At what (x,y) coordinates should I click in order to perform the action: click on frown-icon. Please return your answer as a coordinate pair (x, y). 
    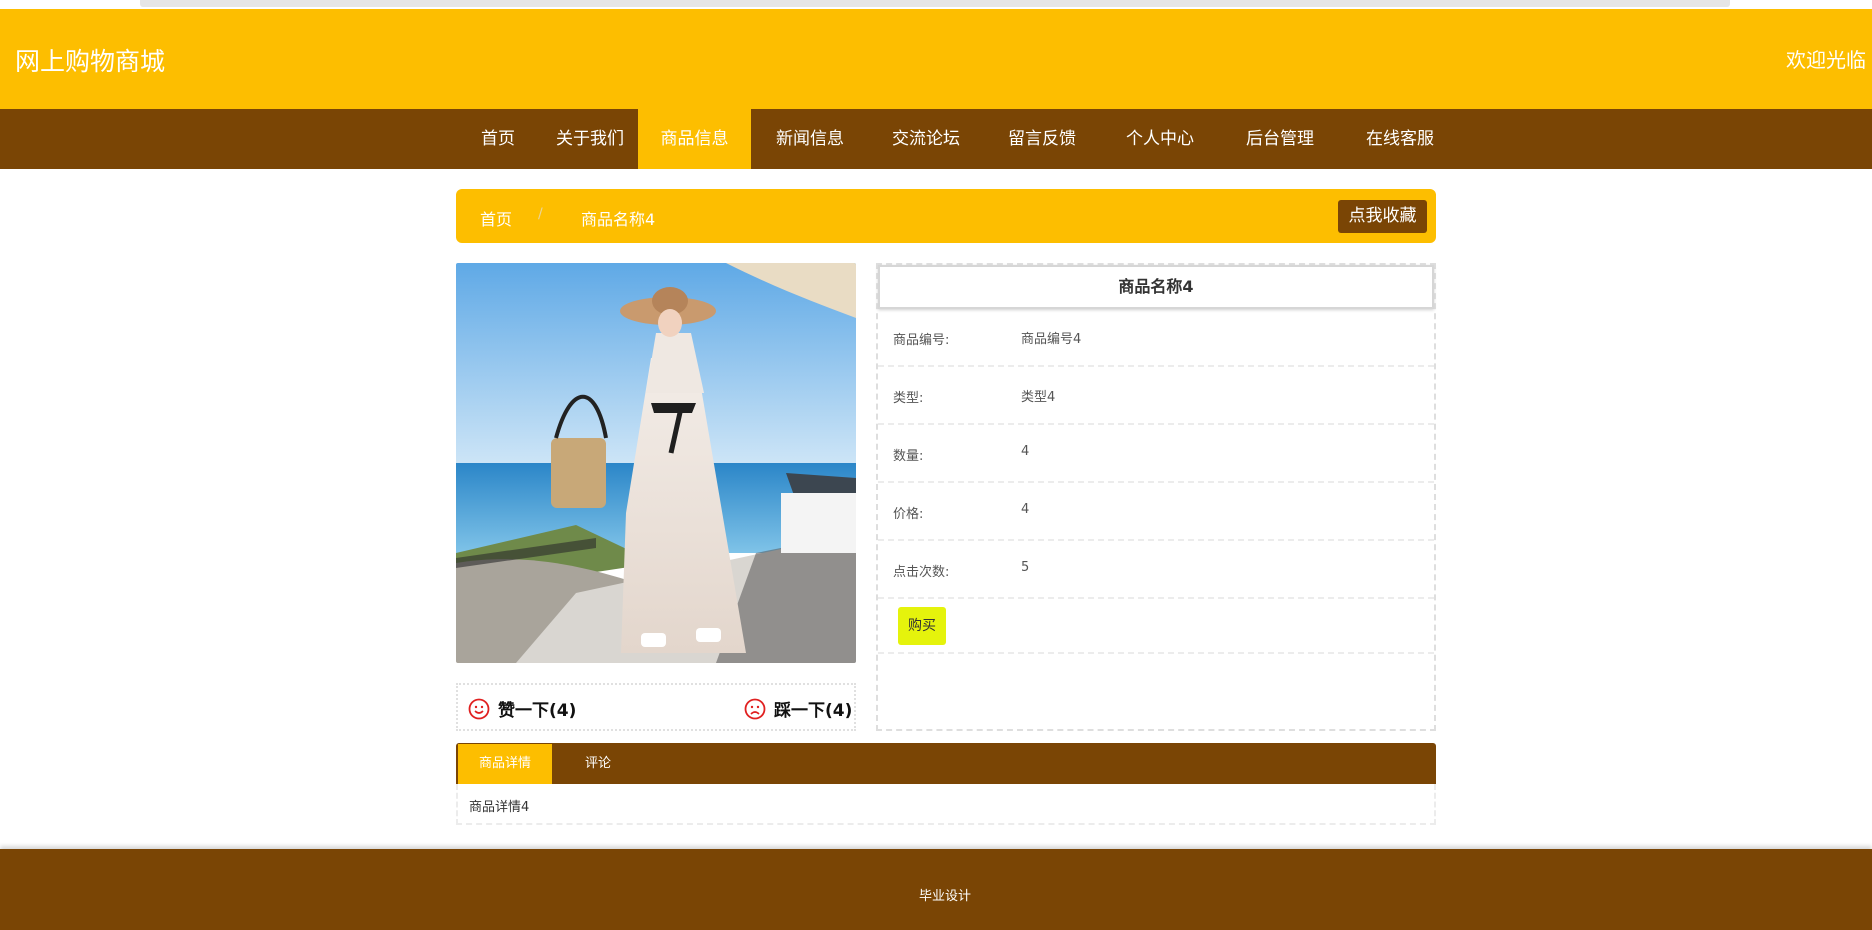
    Looking at the image, I should click on (755, 708).